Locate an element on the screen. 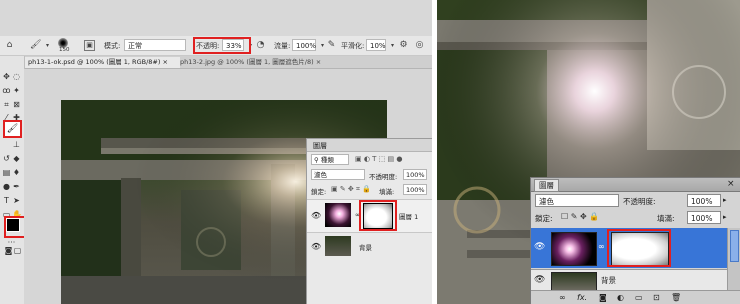 Image resolution: width=740 pixels, height=304 pixels. brush-size: 150 is located at coordinates (64, 50).